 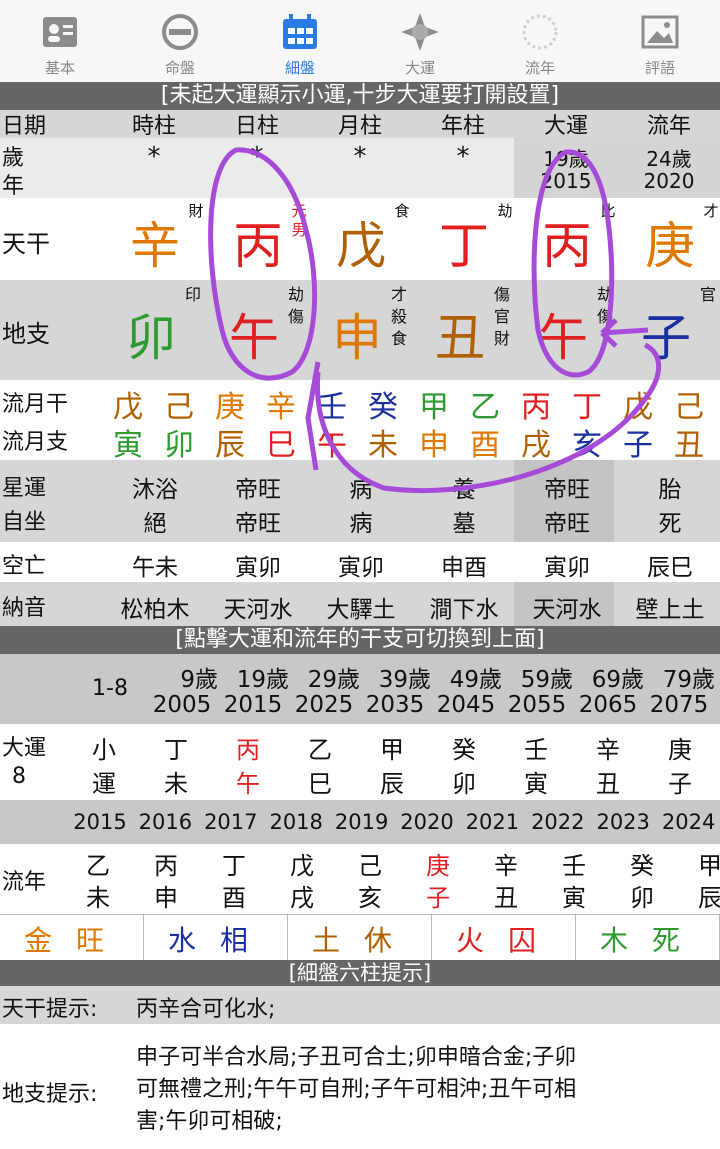 What do you see at coordinates (154, 157) in the screenshot?
I see `hour-age-star: *` at bounding box center [154, 157].